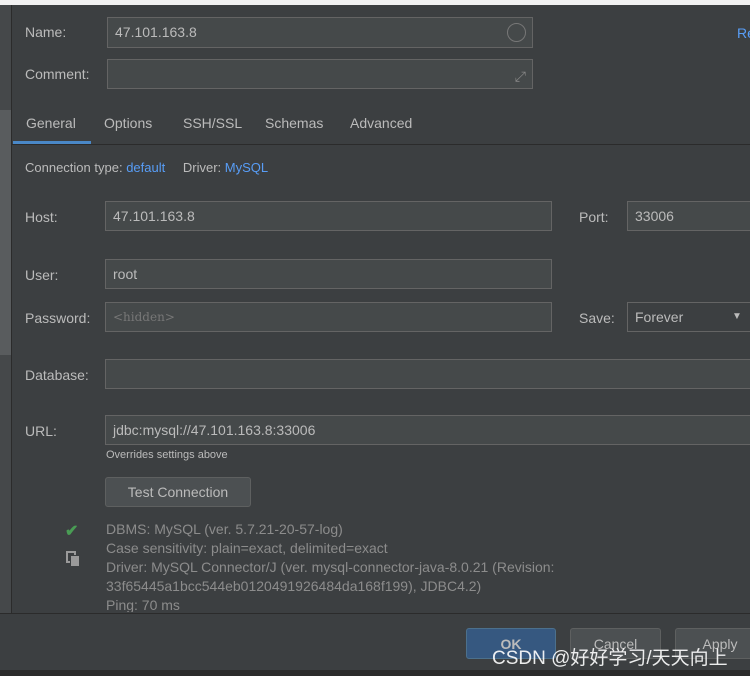  Describe the element at coordinates (156, 32) in the screenshot. I see `name-value: 47.101.163.8` at that location.